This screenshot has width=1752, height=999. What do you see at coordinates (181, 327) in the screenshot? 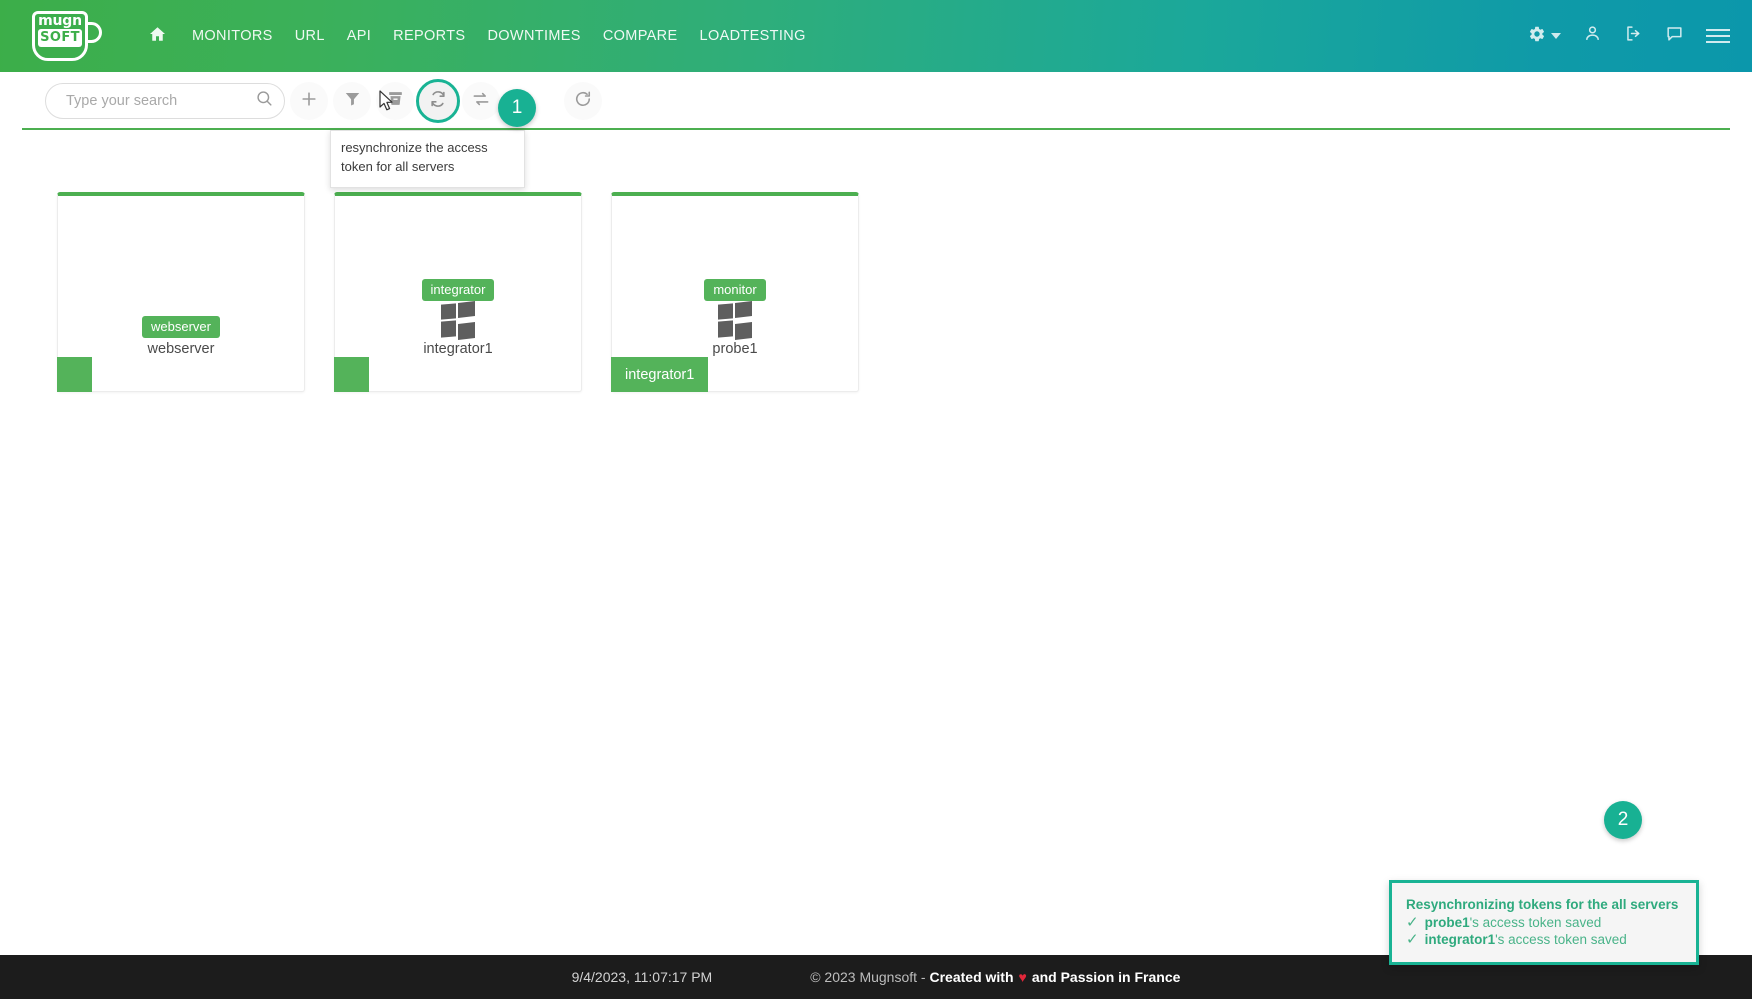
I see `card-tag: webserver` at bounding box center [181, 327].